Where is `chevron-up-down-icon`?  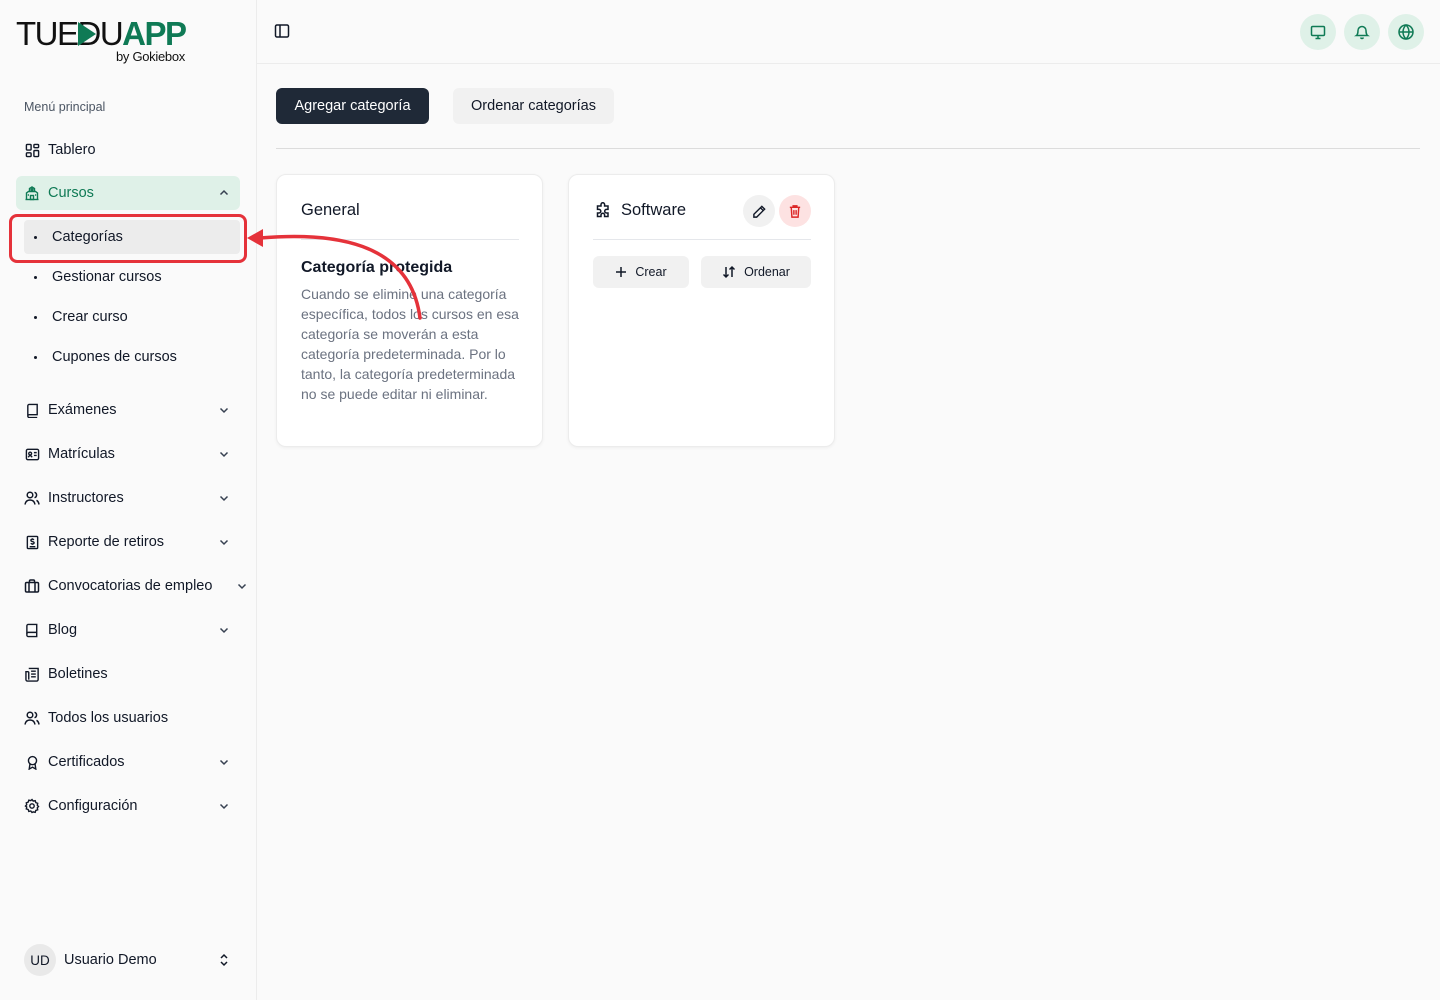 chevron-up-down-icon is located at coordinates (224, 960).